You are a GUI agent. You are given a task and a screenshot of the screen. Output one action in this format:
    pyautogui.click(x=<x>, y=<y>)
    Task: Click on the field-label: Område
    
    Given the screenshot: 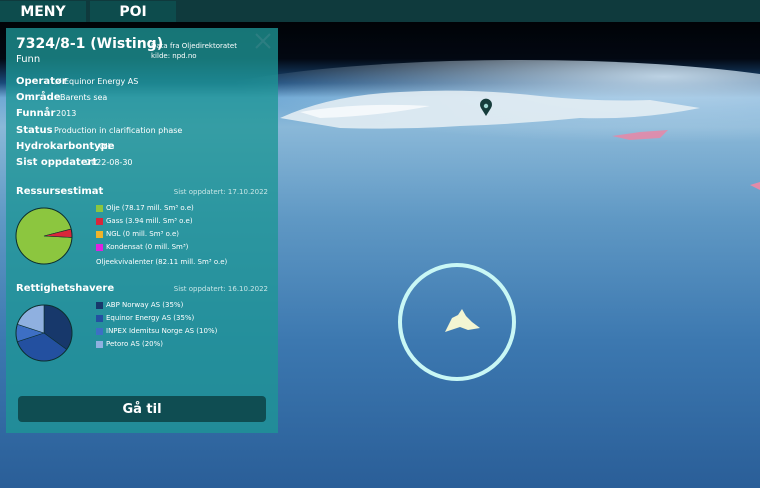 What is the action you would take?
    pyautogui.click(x=38, y=97)
    